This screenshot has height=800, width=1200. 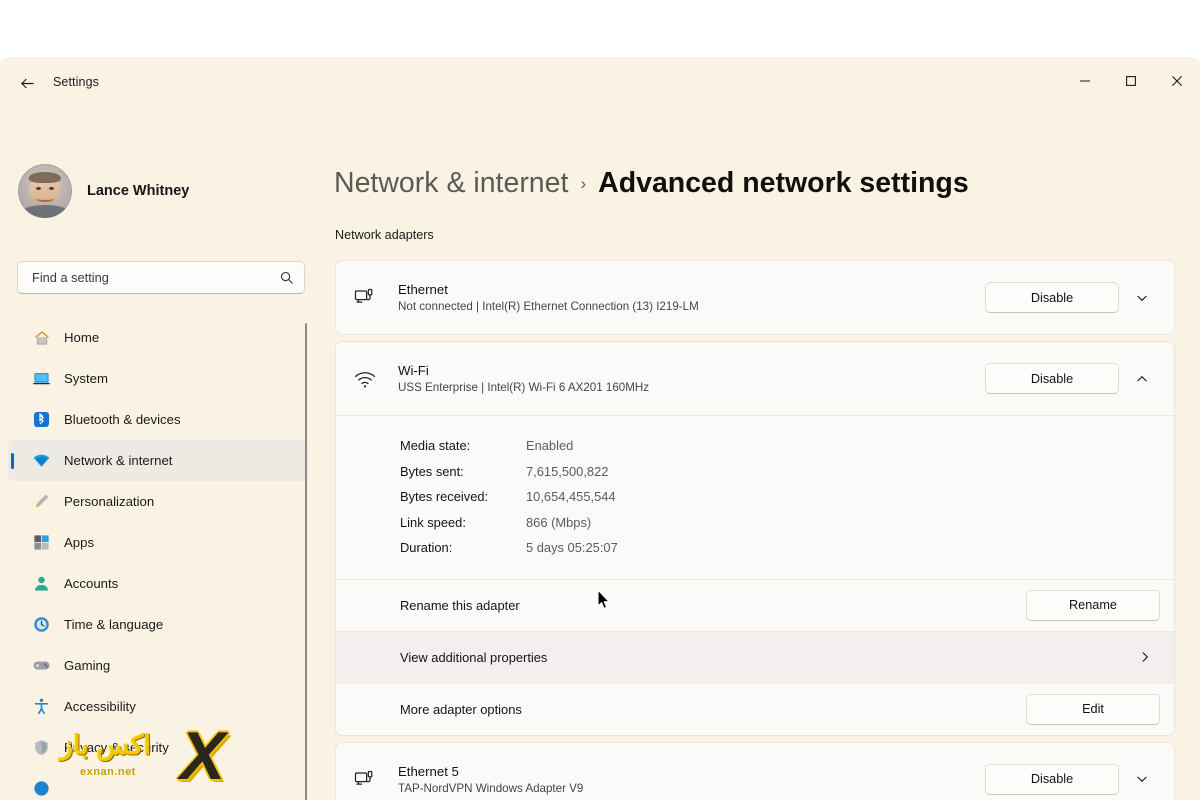 I want to click on home-icon, so click(x=41, y=337).